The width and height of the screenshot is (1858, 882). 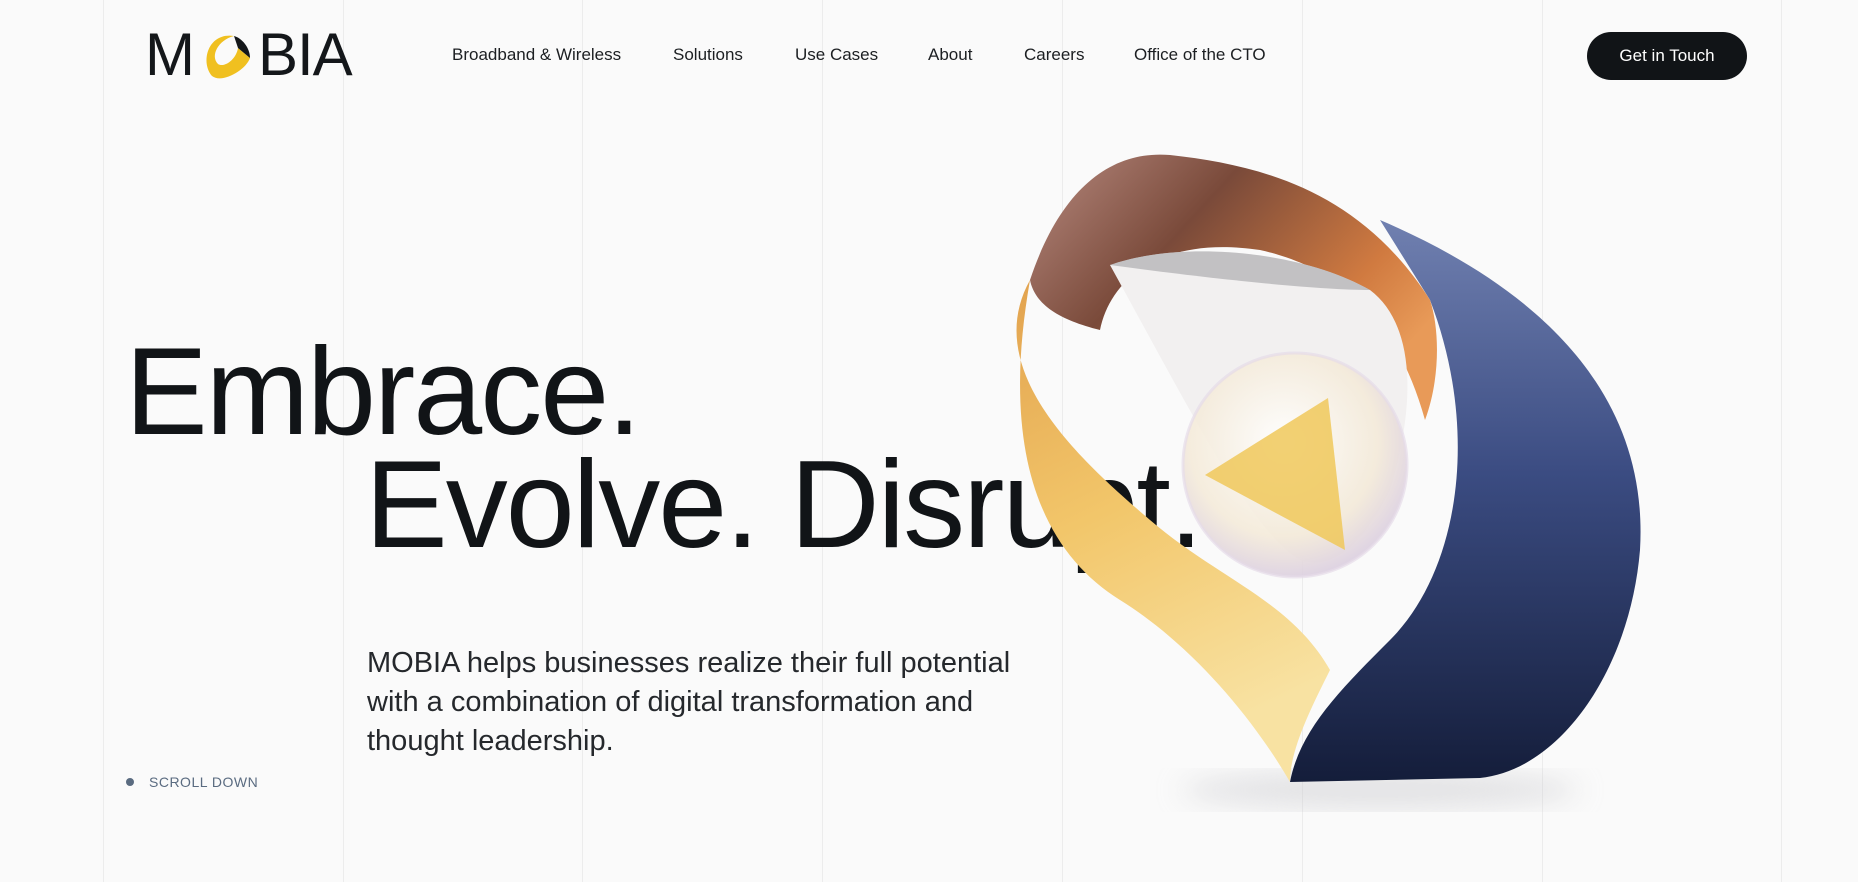 I want to click on logo-letter-m: M, so click(x=170, y=54).